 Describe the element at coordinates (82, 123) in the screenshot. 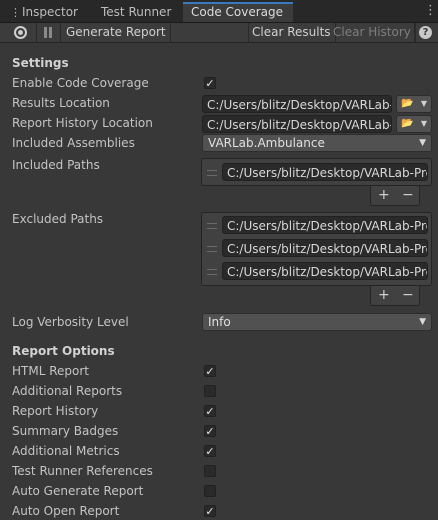

I see `report-history-location-label: Report History Location` at that location.